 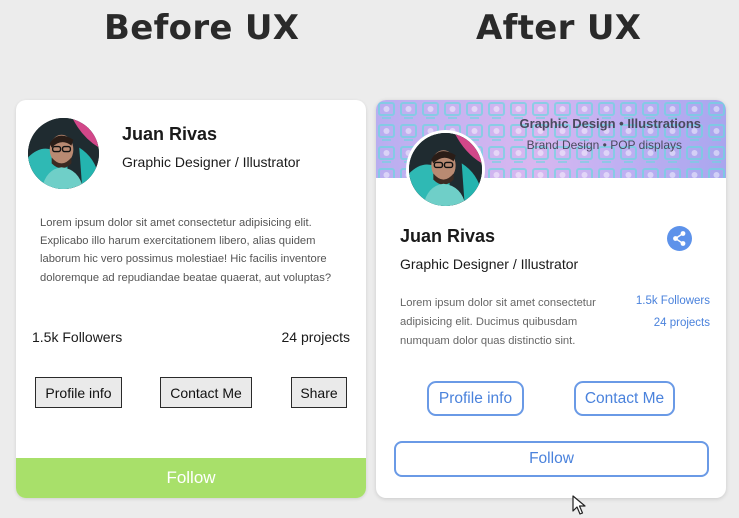 I want to click on banner-specialties: Graphic Design • Illustrations, so click(x=610, y=123).